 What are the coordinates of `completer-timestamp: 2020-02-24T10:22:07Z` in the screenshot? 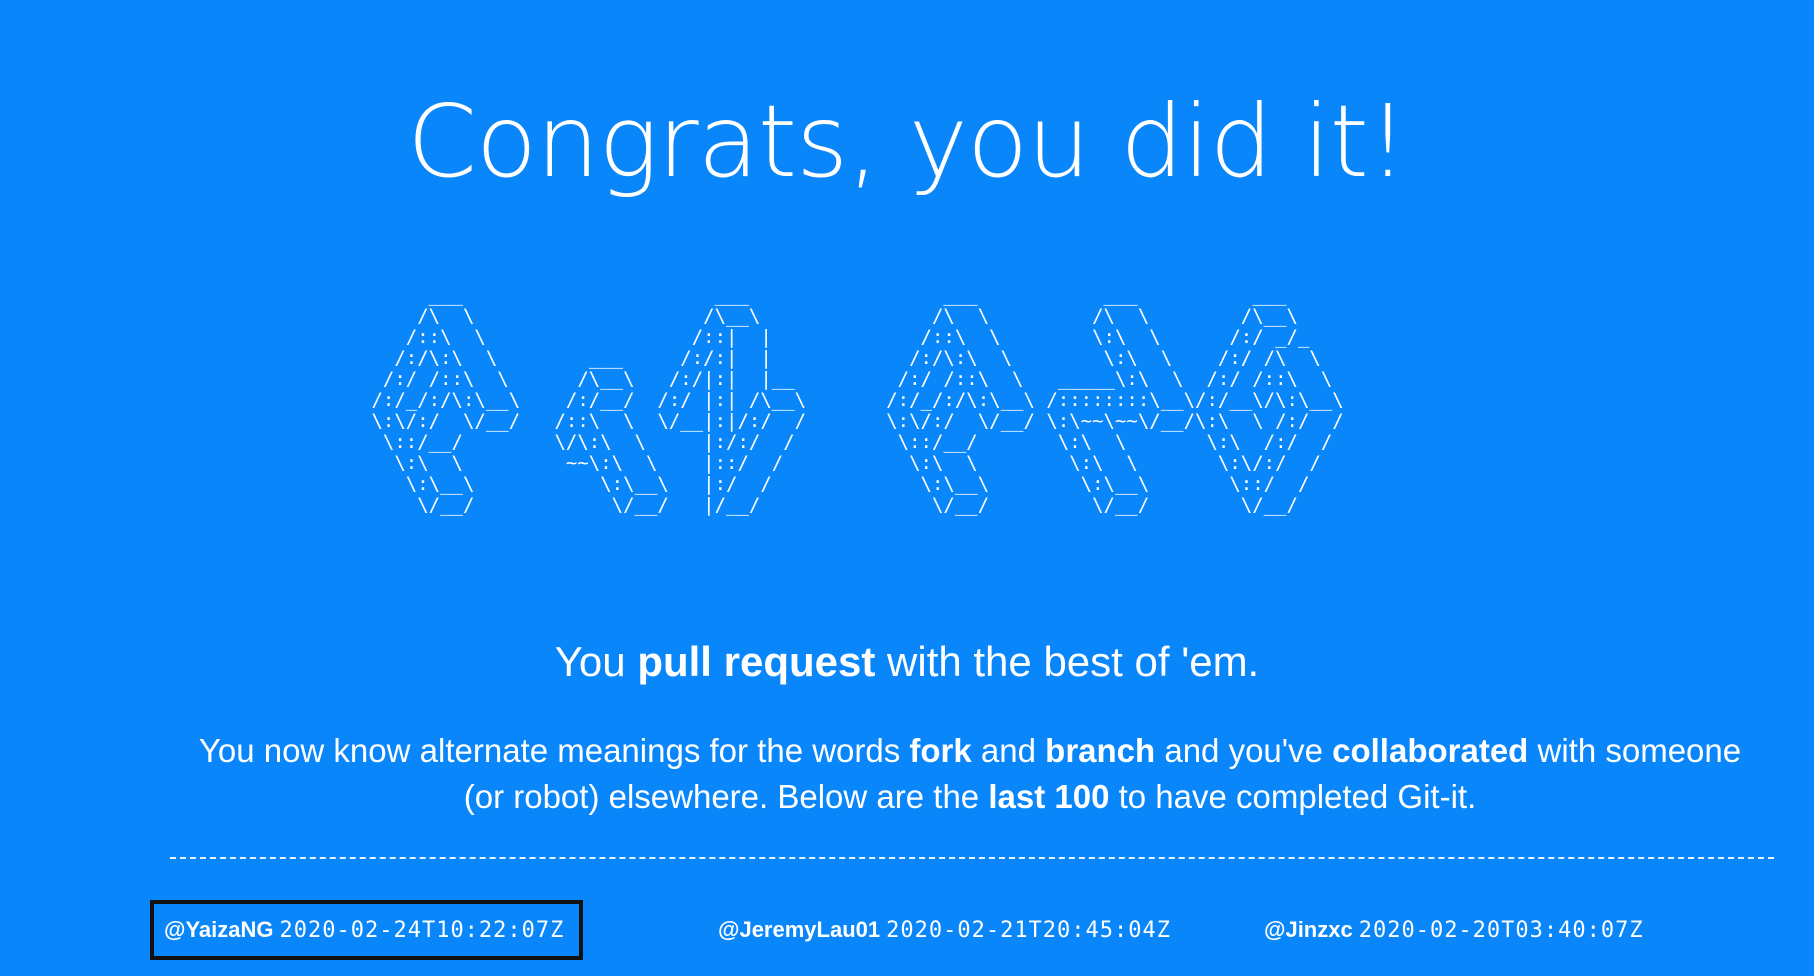 It's located at (422, 930).